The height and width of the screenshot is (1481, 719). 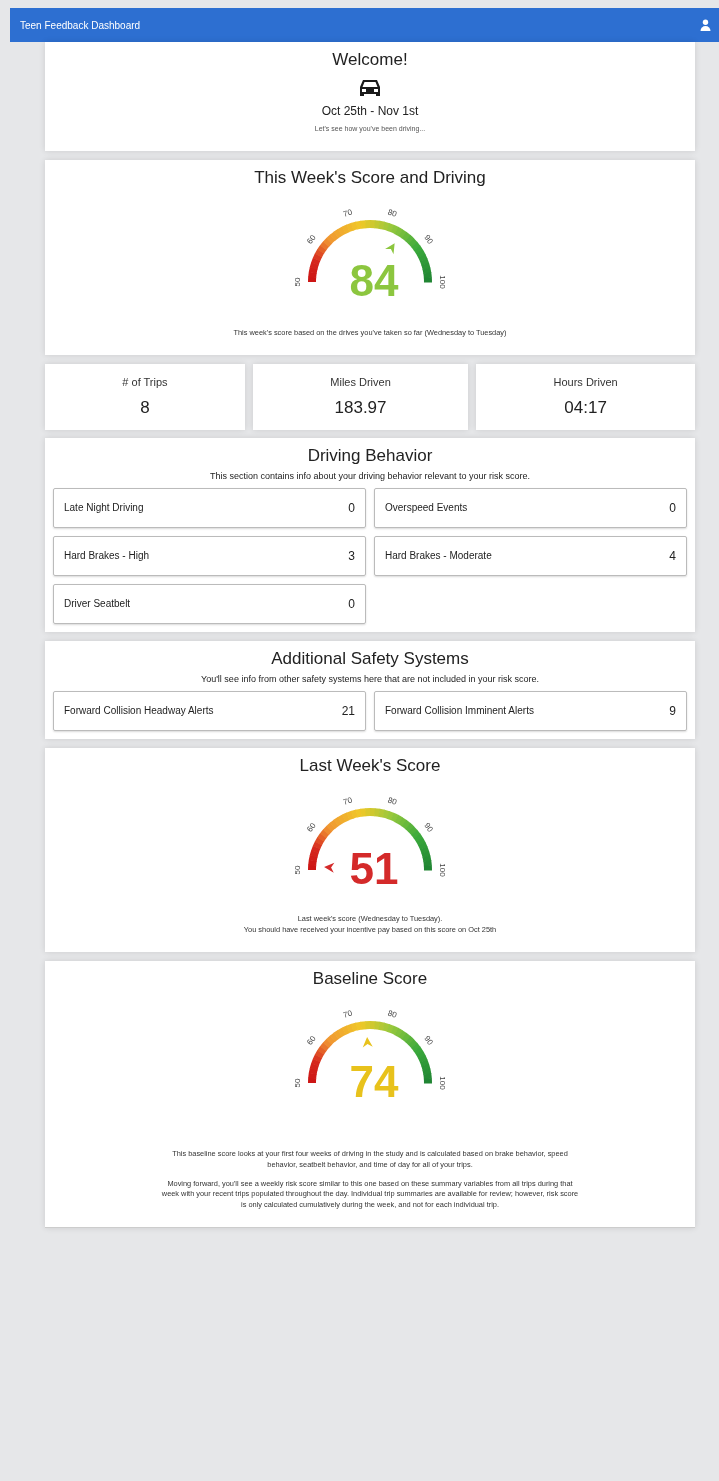 I want to click on date-range: Oct 25th - Nov 1st, so click(x=370, y=112).